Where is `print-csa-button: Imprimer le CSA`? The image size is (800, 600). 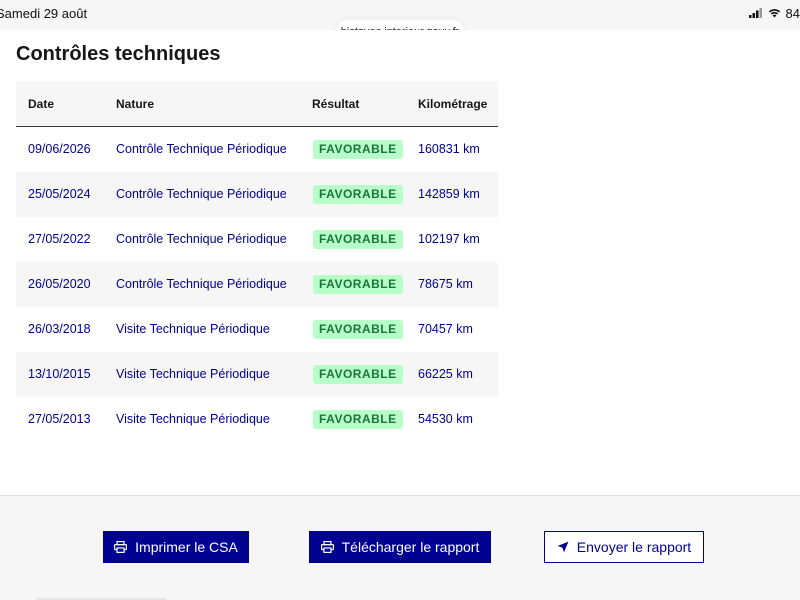
print-csa-button: Imprimer le CSA is located at coordinates (176, 547).